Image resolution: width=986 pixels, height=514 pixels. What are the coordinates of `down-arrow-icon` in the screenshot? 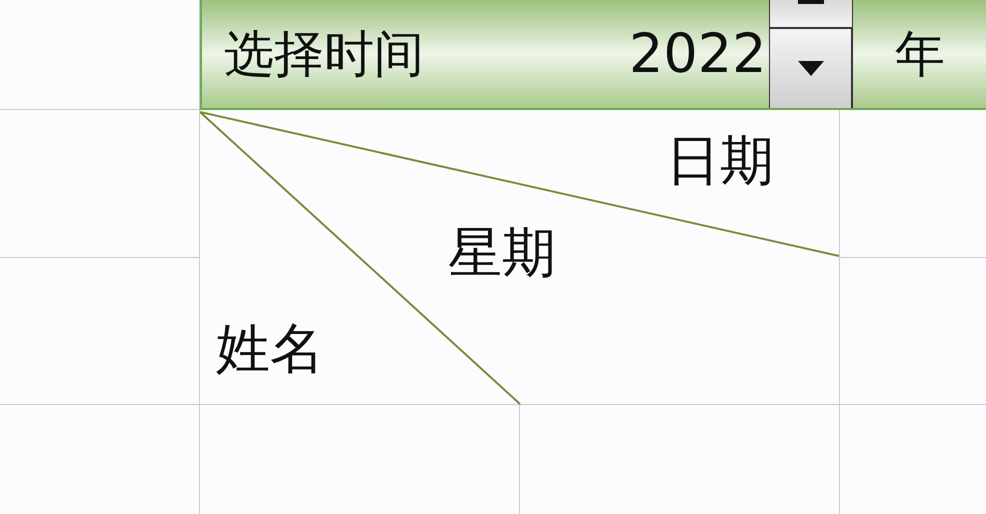 It's located at (811, 68).